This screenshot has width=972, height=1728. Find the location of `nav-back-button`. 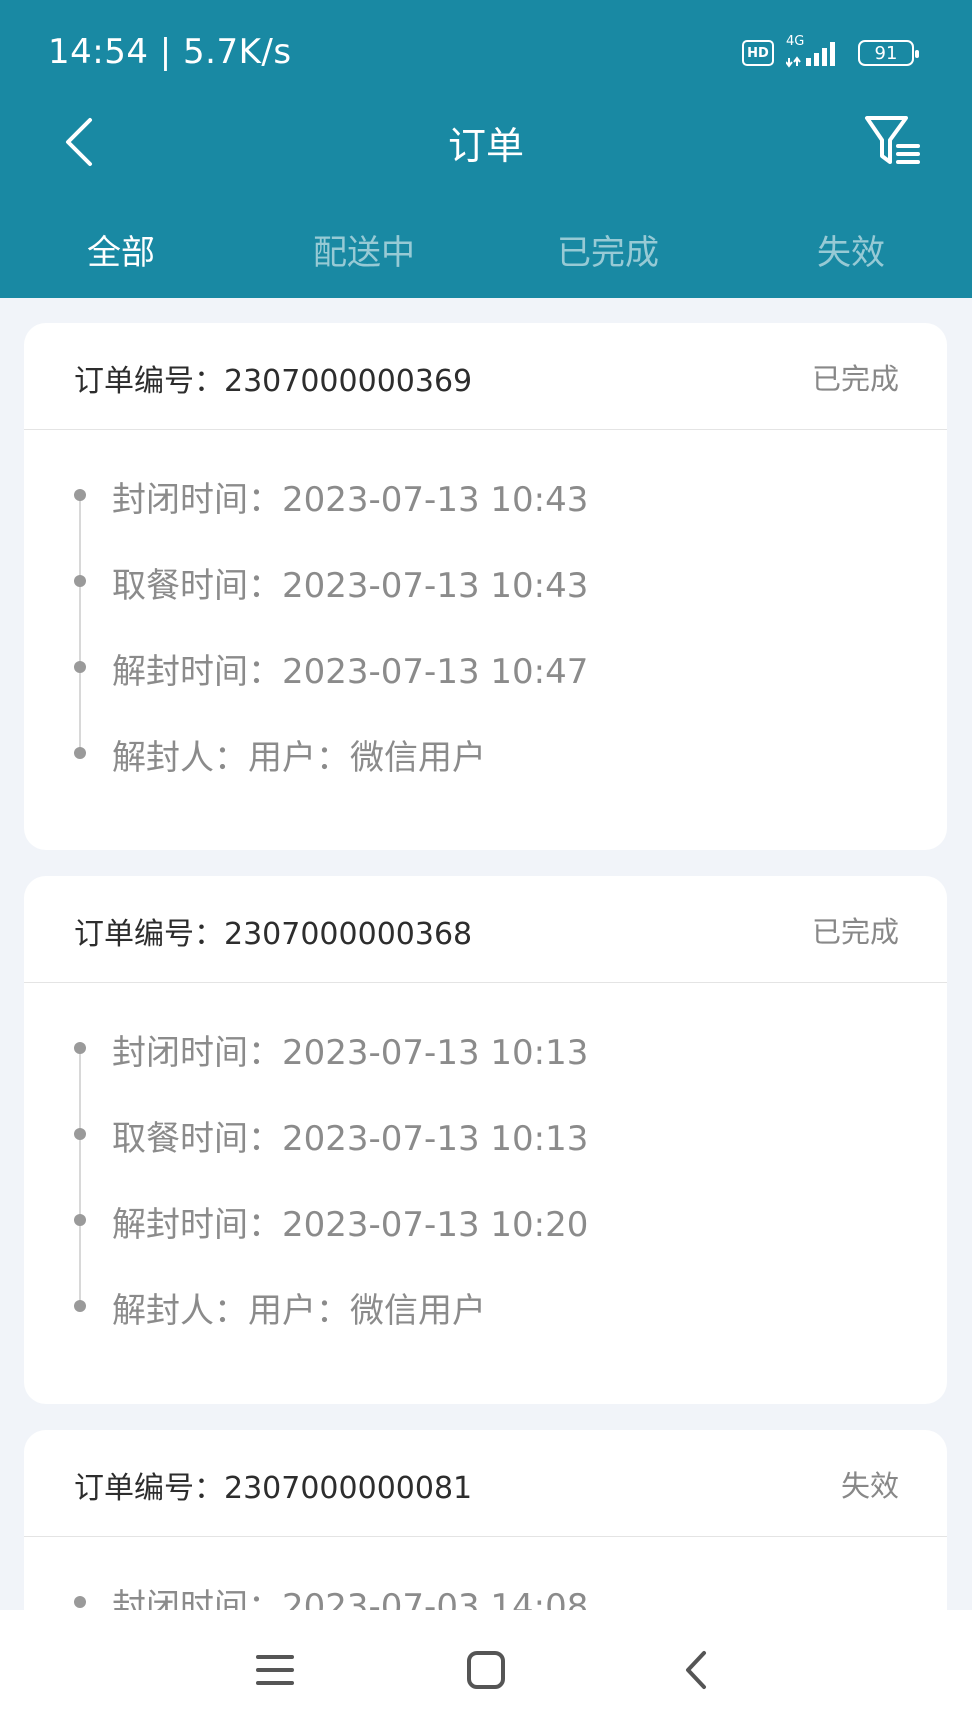

nav-back-button is located at coordinates (697, 1670).